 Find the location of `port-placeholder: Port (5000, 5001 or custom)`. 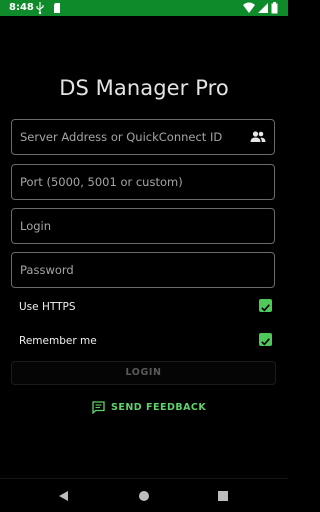

port-placeholder: Port (5000, 5001 or custom) is located at coordinates (101, 182).